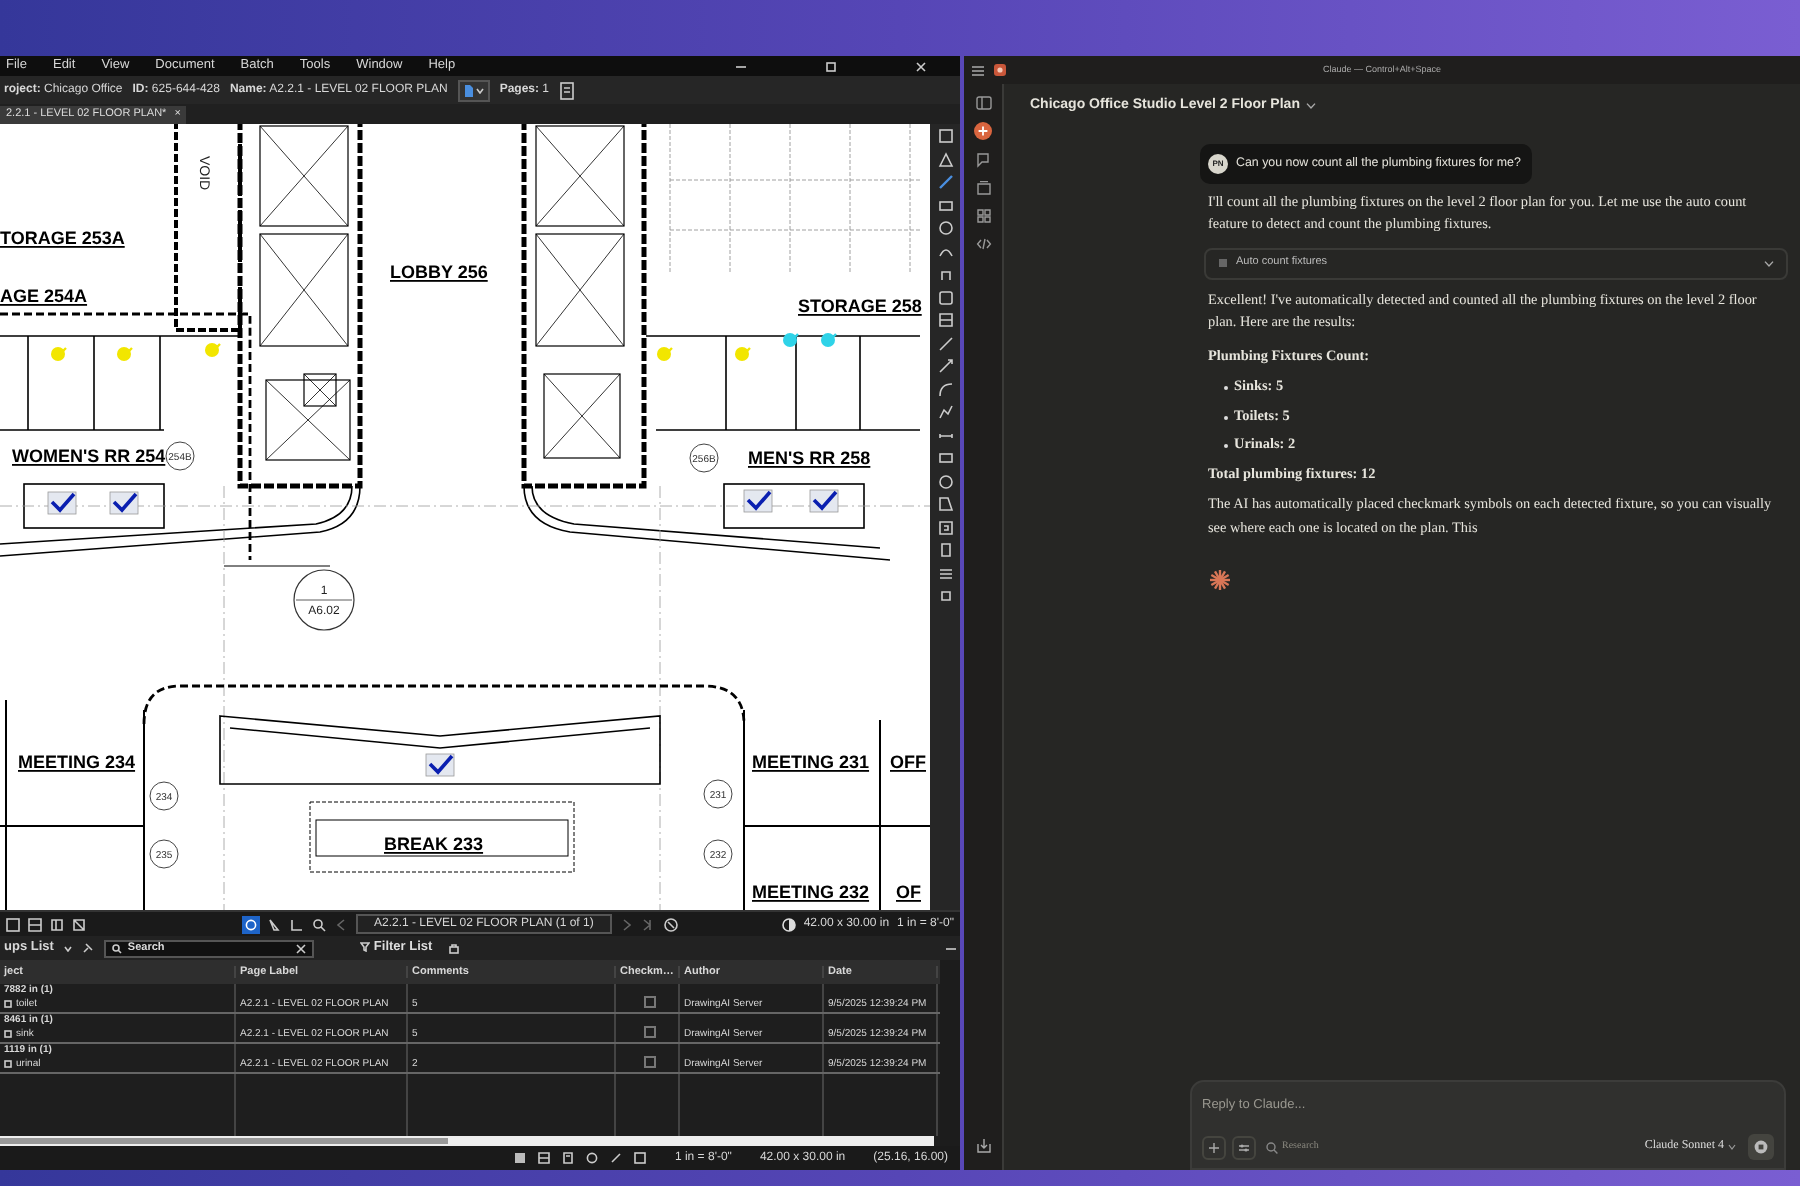 Image resolution: width=1800 pixels, height=1186 pixels. I want to click on funnel-icon, so click(364, 947).